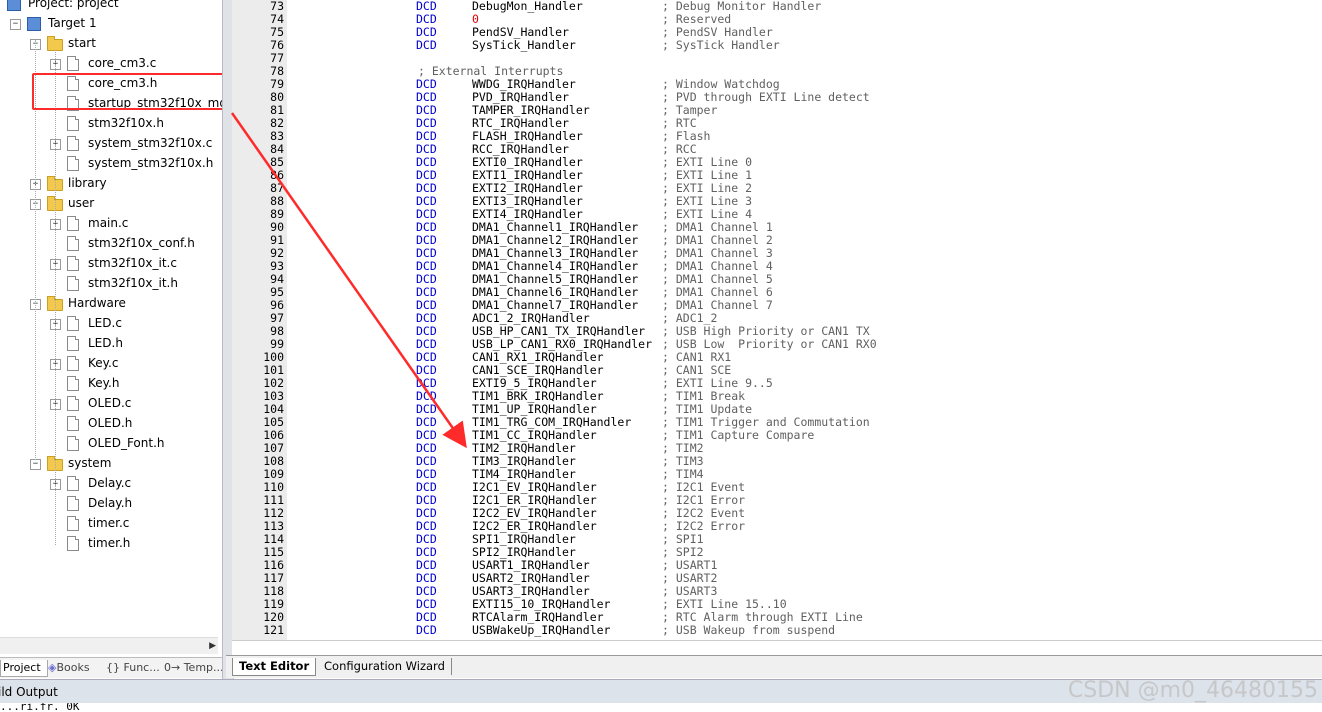  Describe the element at coordinates (126, 123) in the screenshot. I see `tree-item-label: stm32f10x.h` at that location.